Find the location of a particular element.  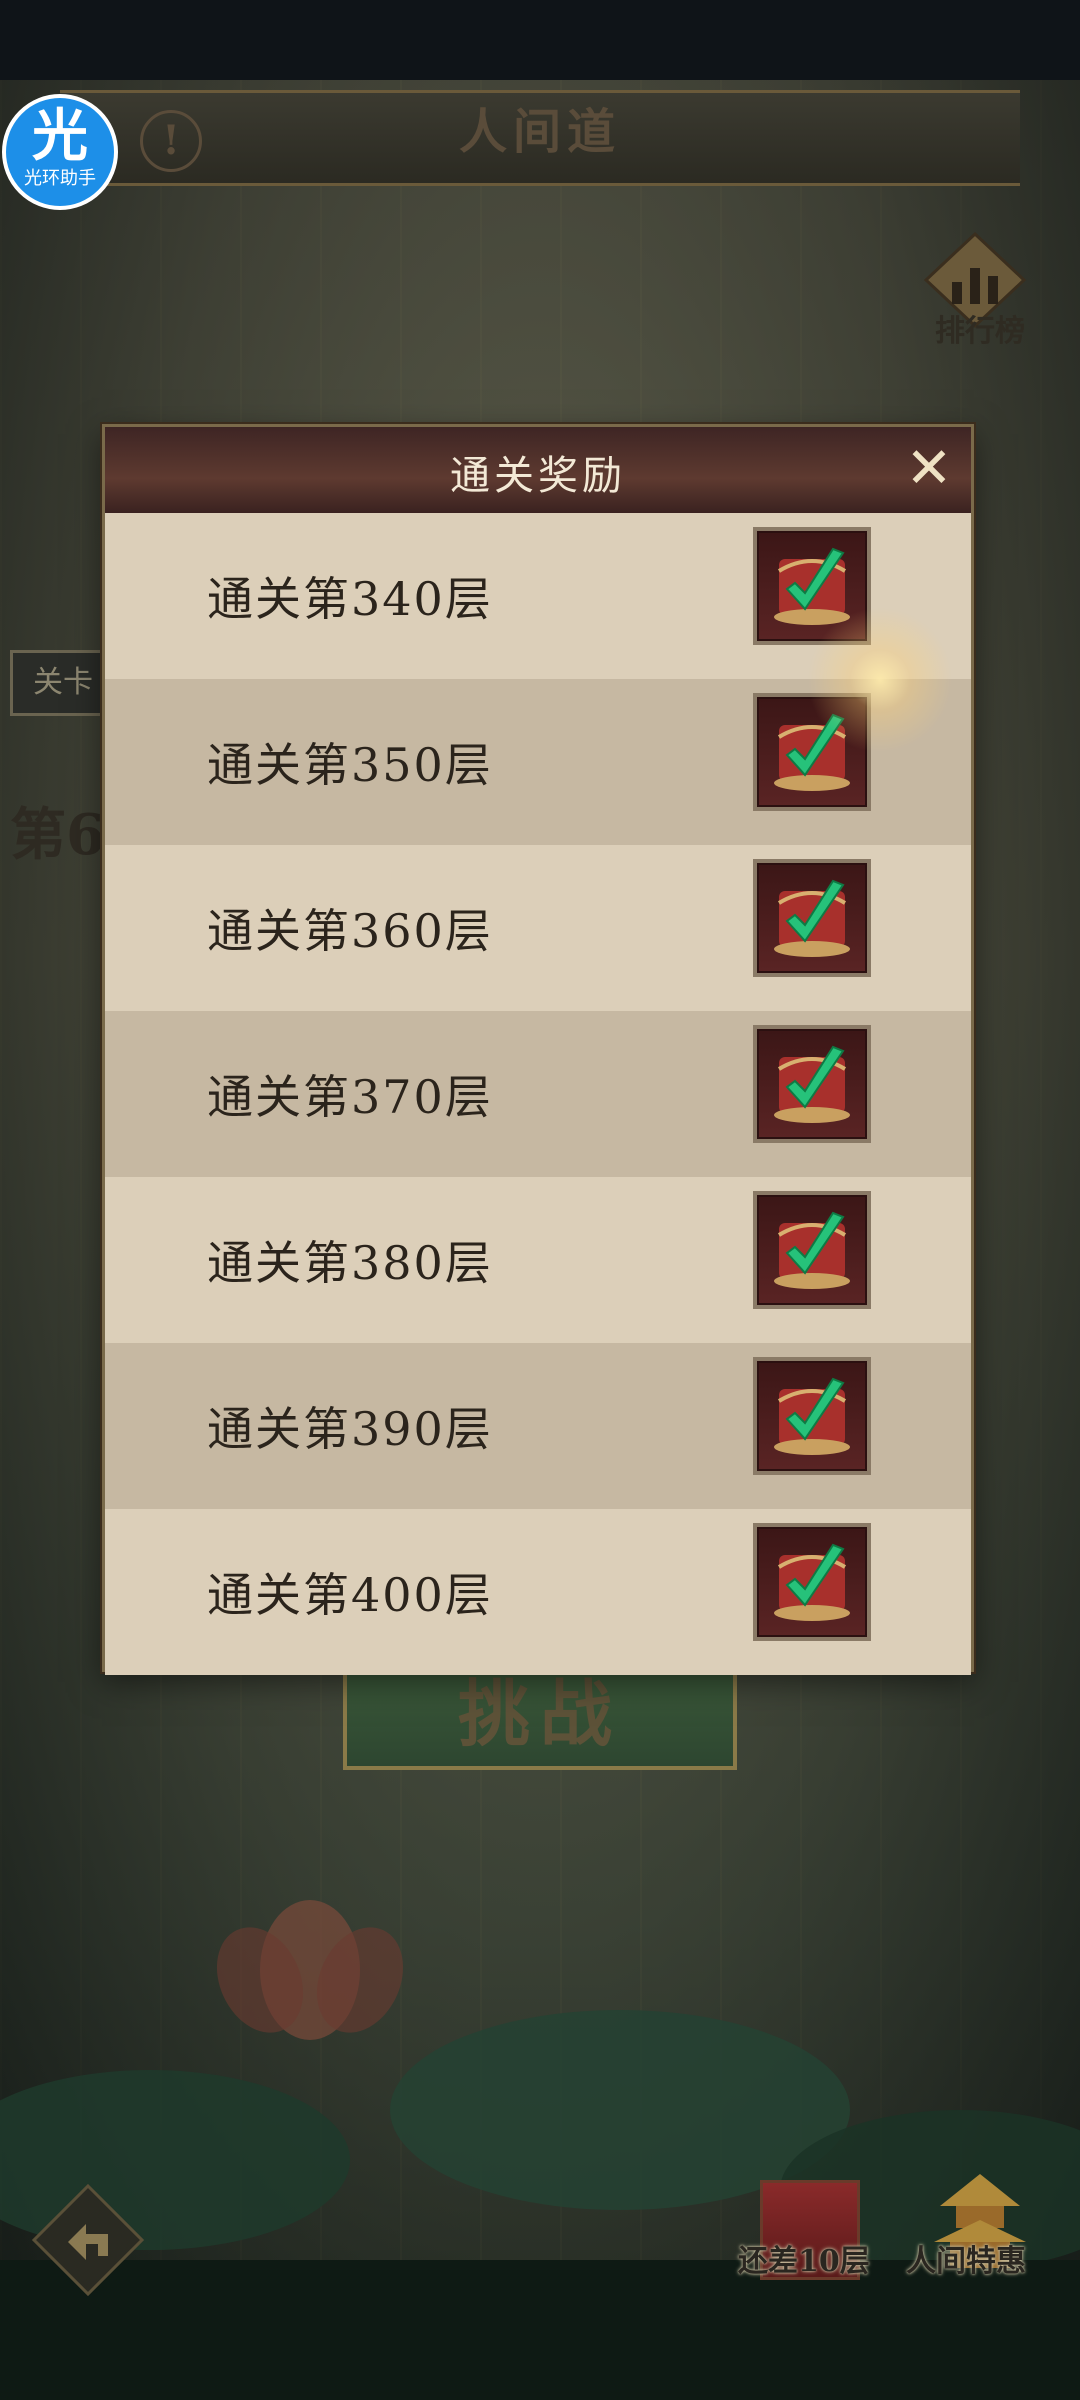

reward-row-label: 通关第400层 is located at coordinates (350, 1595).